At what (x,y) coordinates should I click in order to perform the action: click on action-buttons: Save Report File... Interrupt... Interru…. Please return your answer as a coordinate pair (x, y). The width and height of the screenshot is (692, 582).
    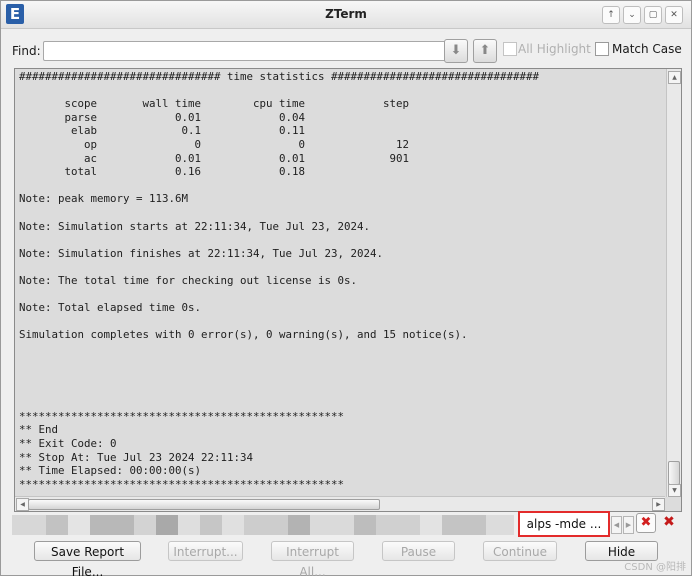
    Looking at the image, I should click on (346, 560).